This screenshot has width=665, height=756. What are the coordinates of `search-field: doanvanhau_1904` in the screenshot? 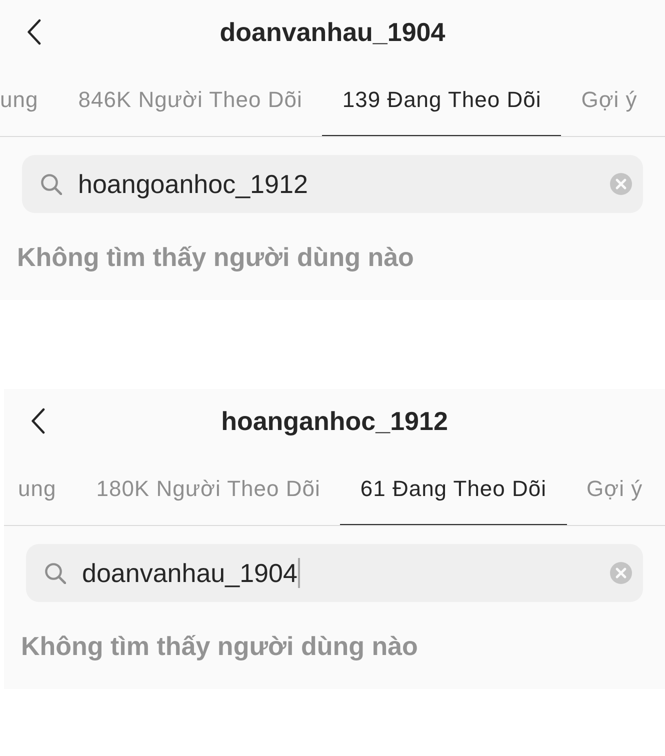 It's located at (334, 573).